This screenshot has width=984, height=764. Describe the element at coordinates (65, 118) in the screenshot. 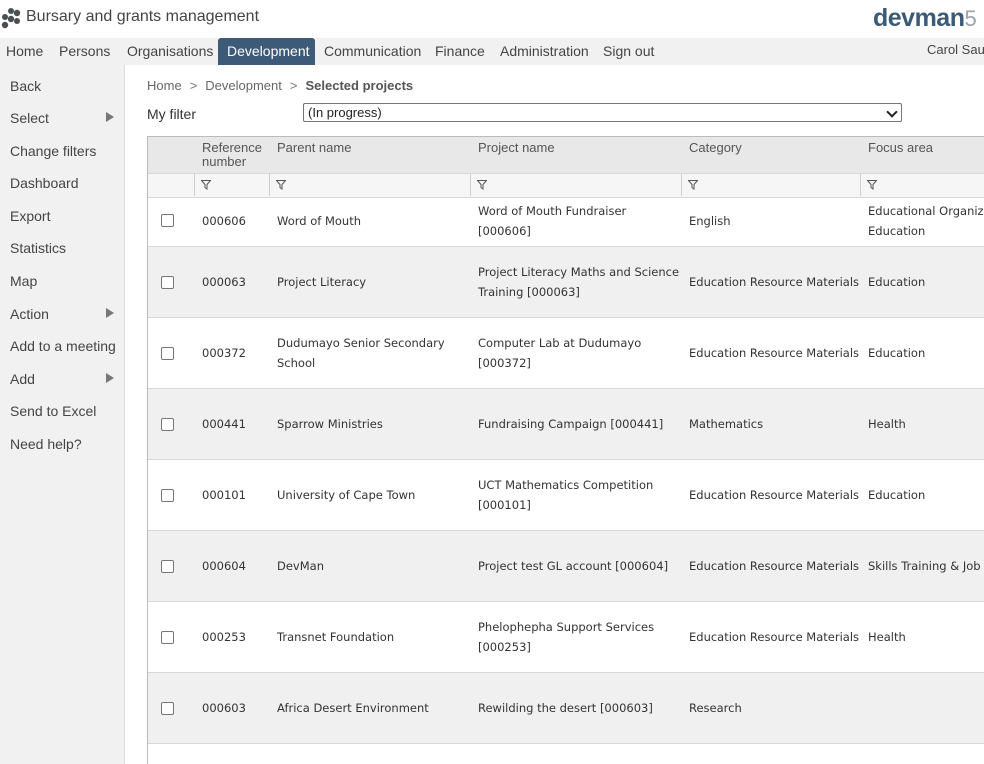

I see `sidebar-item-select: Select` at that location.